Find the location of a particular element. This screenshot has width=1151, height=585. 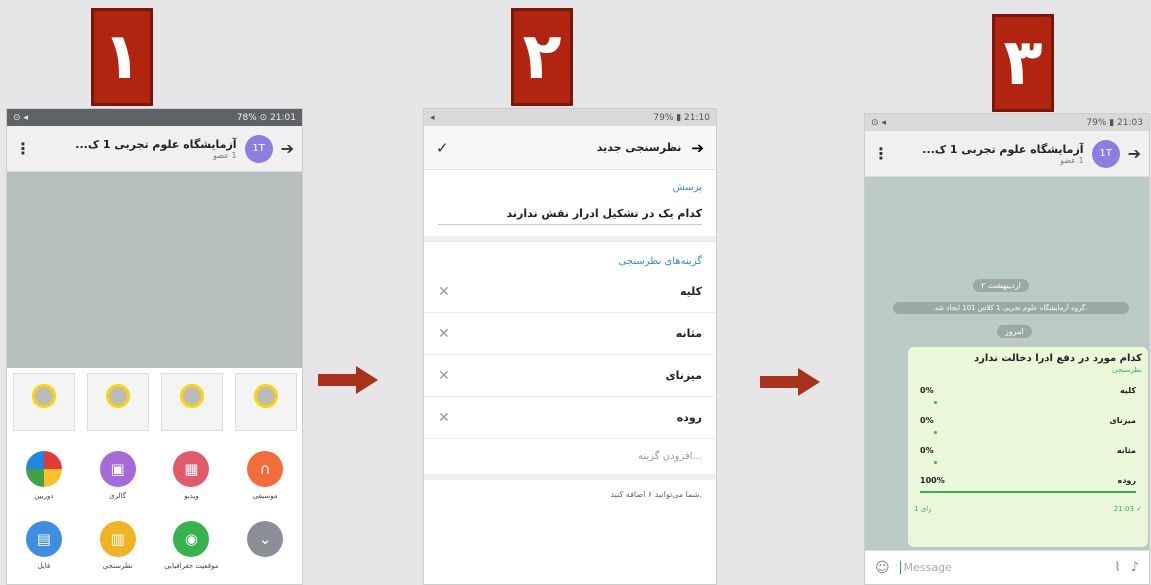

check-icon: ✓ is located at coordinates (442, 148).